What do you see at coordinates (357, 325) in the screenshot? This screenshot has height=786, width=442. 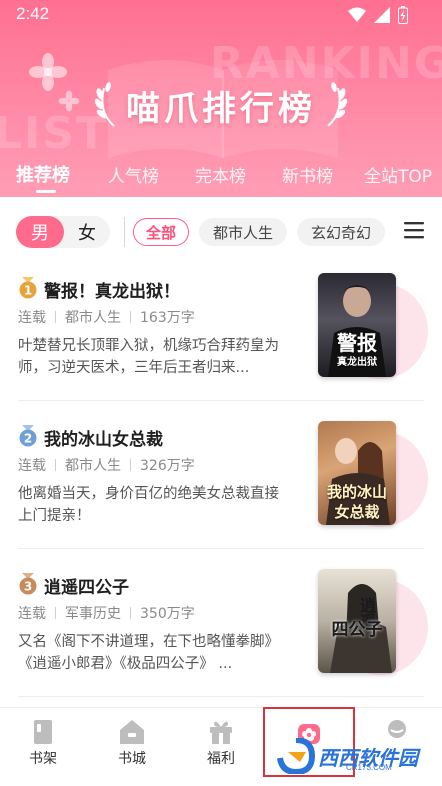 I see `book-cover: 警报 真龙出狱` at bounding box center [357, 325].